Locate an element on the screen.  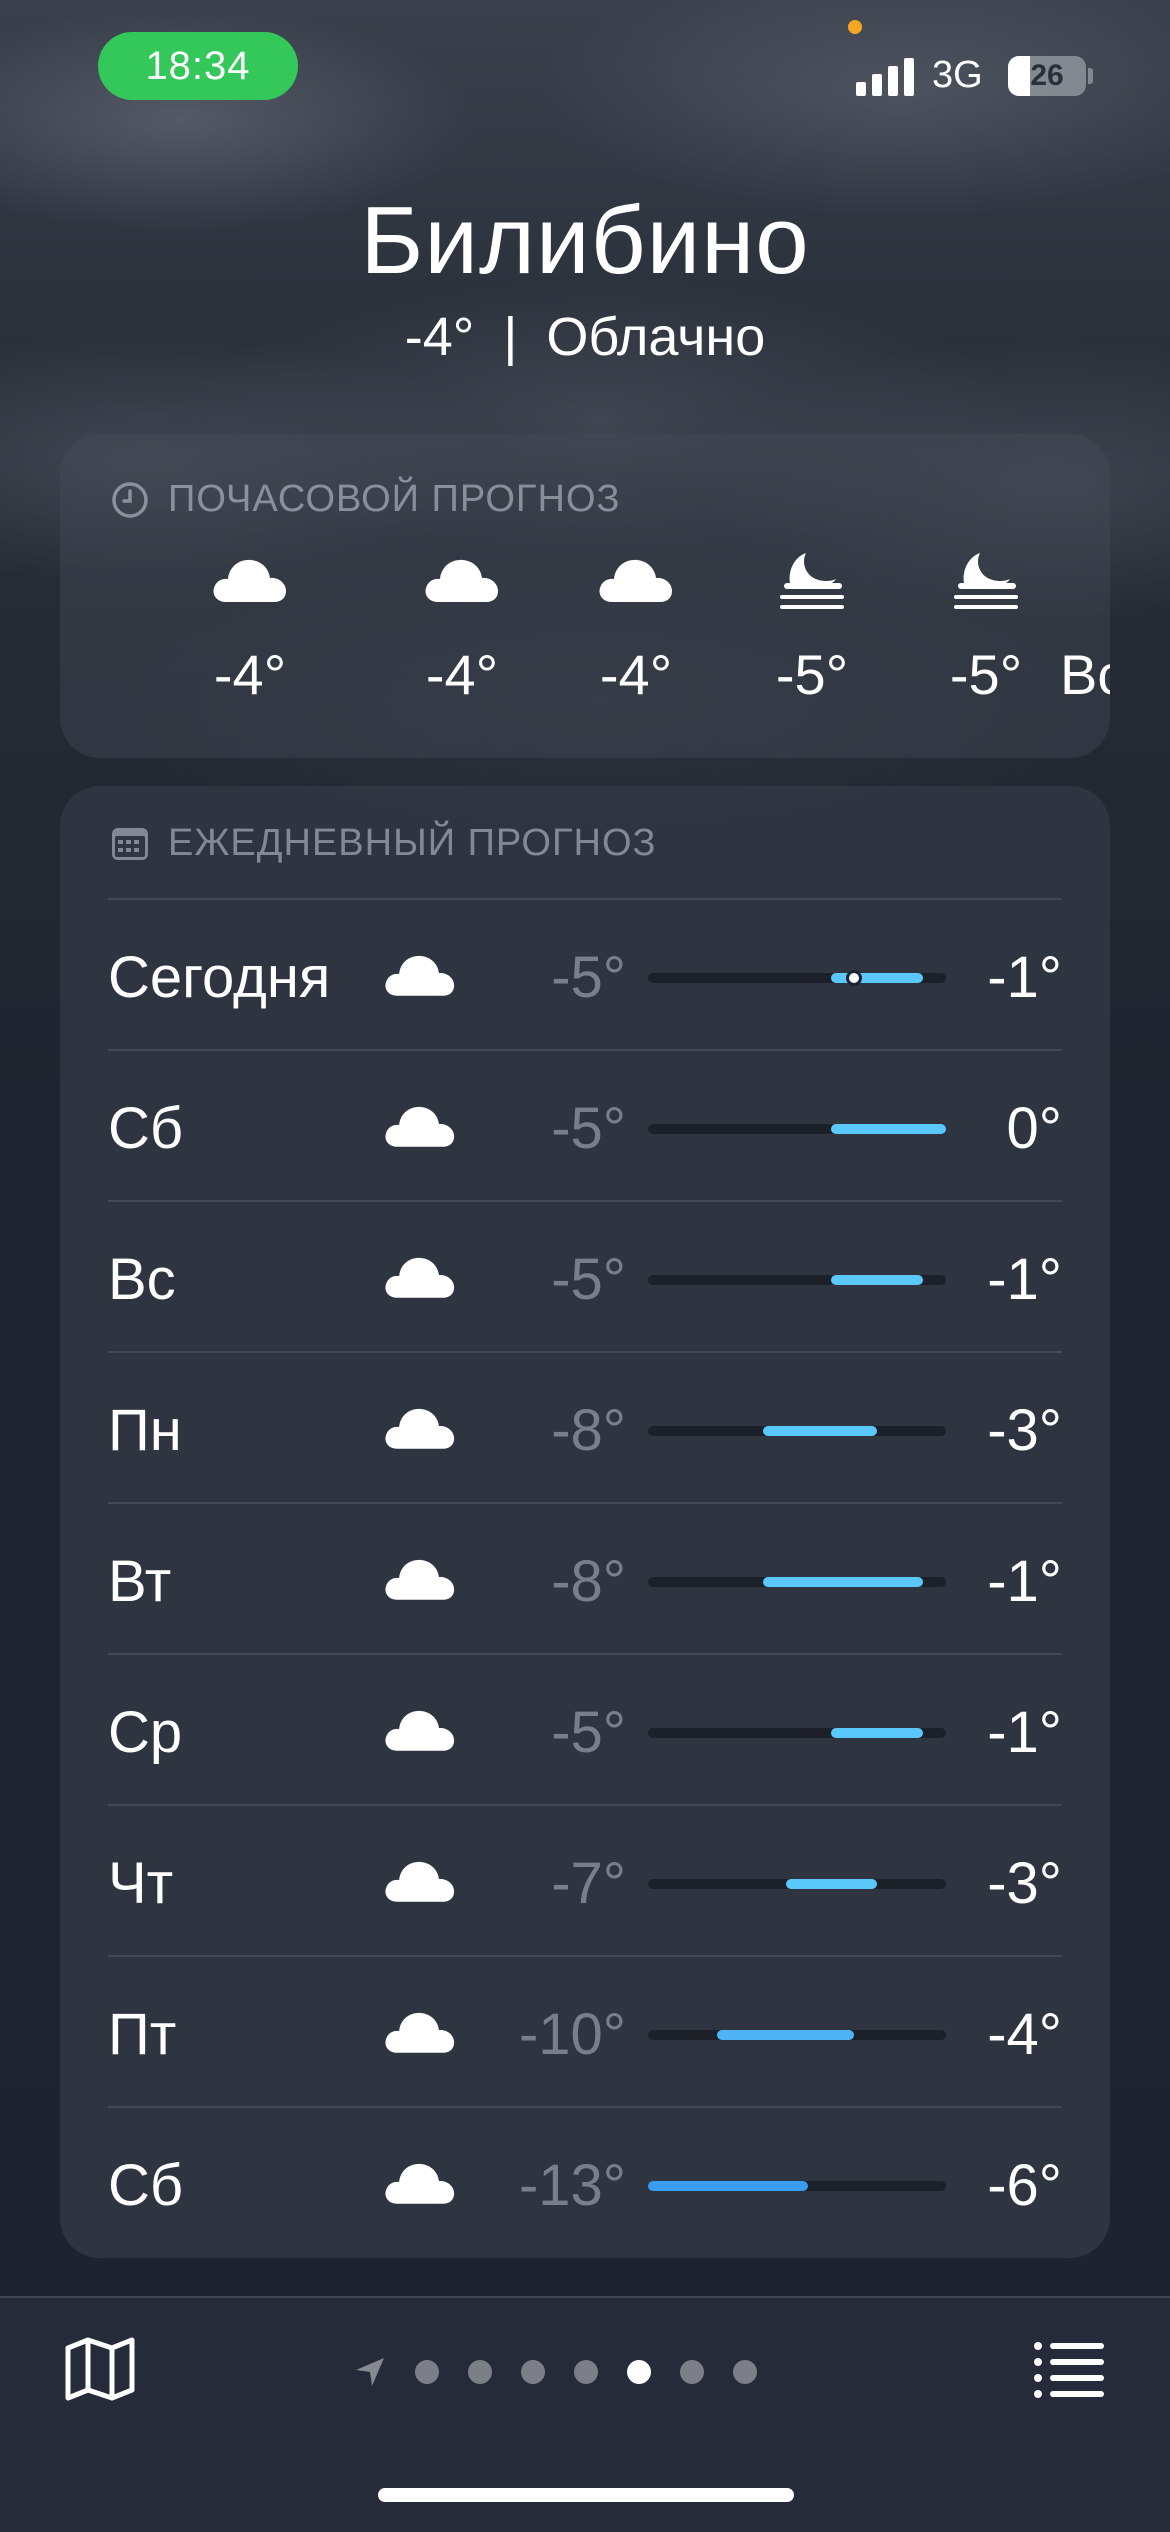
location-arrow-icon is located at coordinates (370, 2372).